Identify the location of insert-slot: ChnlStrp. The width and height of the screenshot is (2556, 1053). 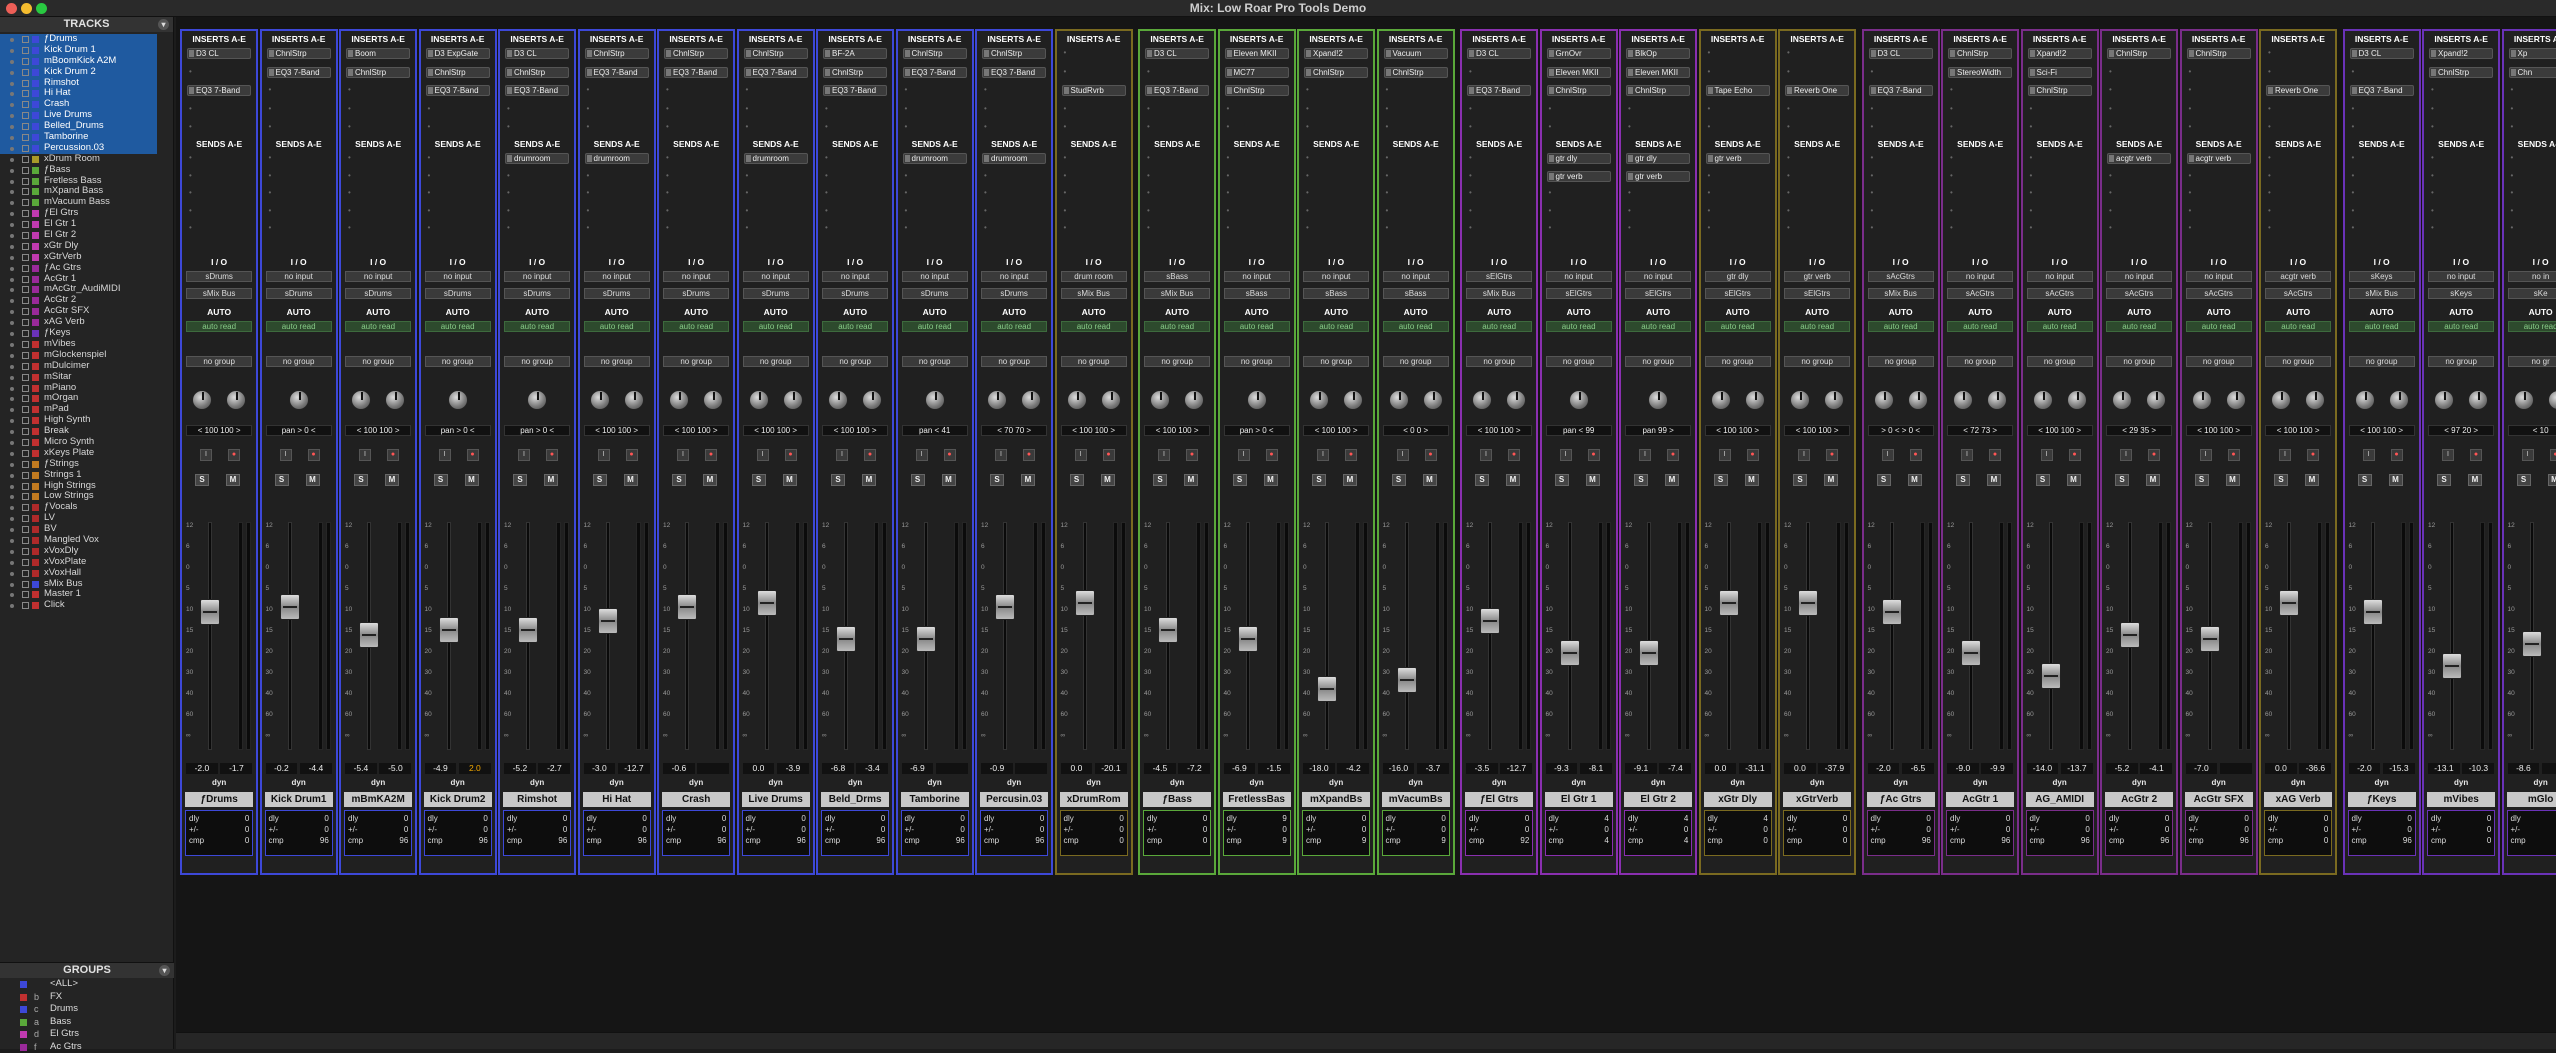
(1416, 72).